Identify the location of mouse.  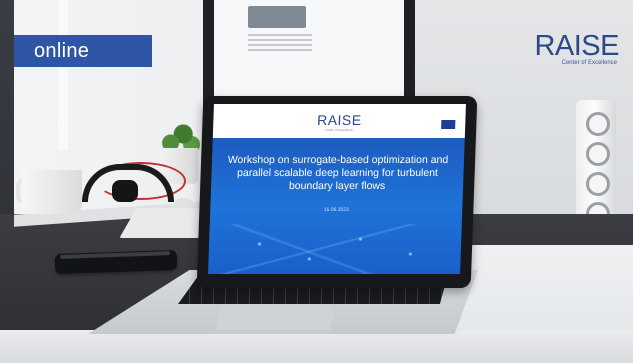
(184, 202).